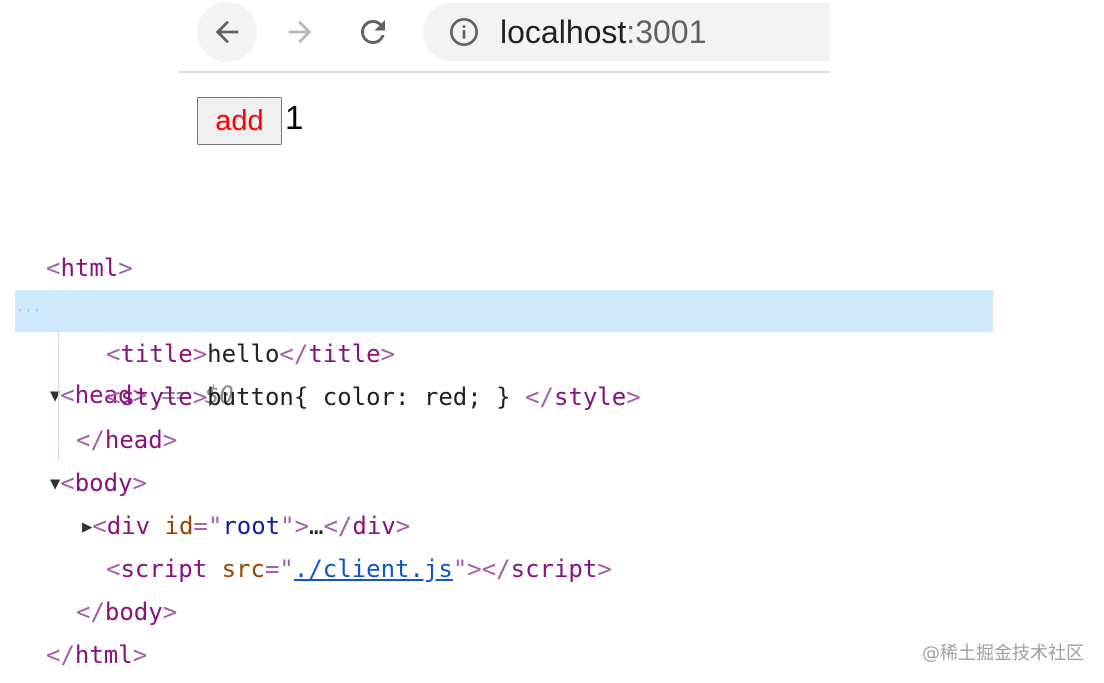 The height and width of the screenshot is (683, 1104). I want to click on dom-node-body-close: </body>, so click(126, 612).